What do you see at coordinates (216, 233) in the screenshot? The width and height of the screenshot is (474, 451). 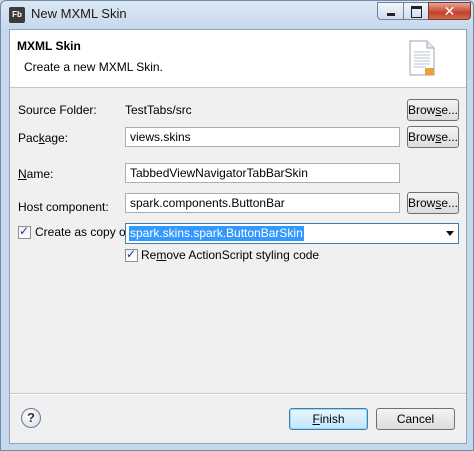 I see `copy-source-value: spark.skins.spark.ButtonBarSkin` at bounding box center [216, 233].